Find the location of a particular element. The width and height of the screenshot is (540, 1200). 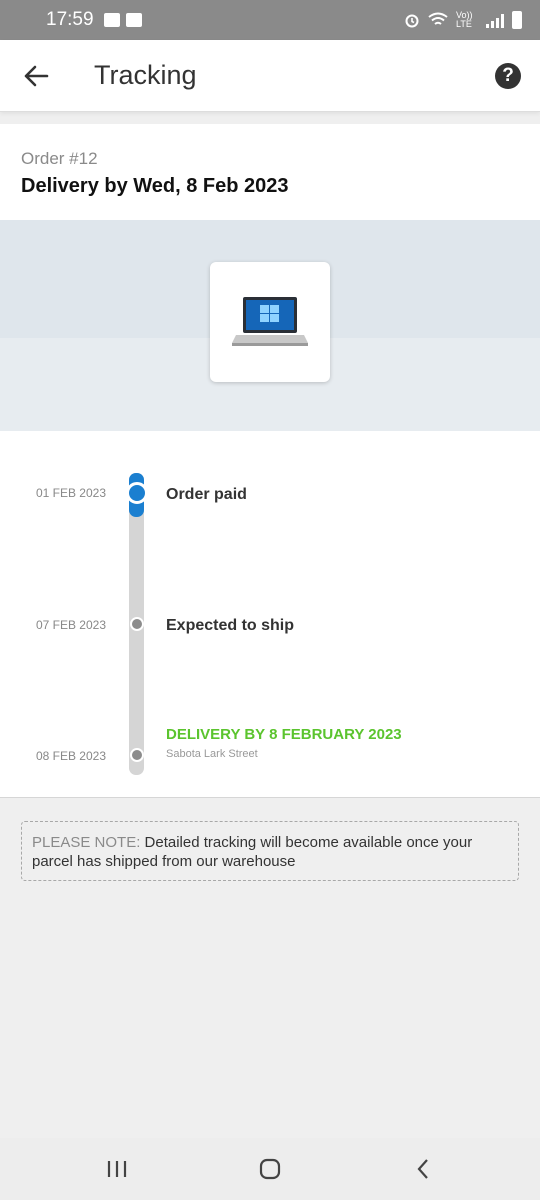

help-circle-icon: ? is located at coordinates (508, 75).